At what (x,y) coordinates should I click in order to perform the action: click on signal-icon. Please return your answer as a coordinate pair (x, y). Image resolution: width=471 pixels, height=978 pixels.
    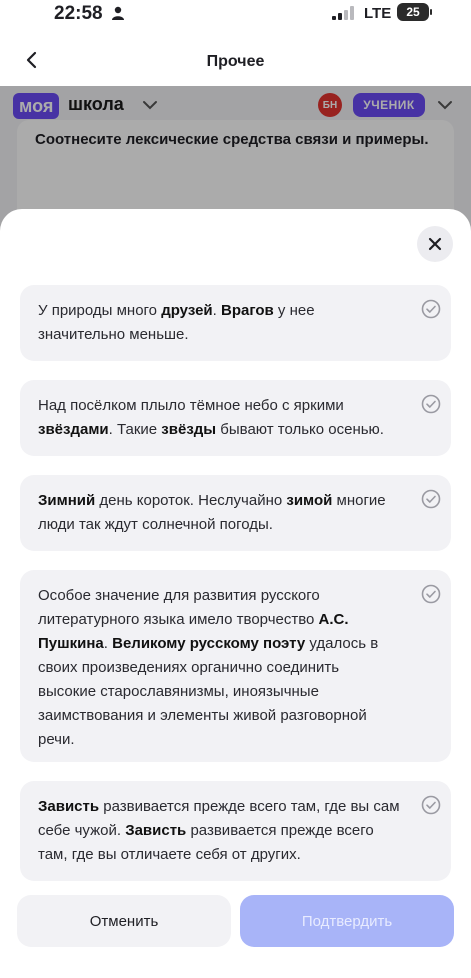
    Looking at the image, I should click on (343, 13).